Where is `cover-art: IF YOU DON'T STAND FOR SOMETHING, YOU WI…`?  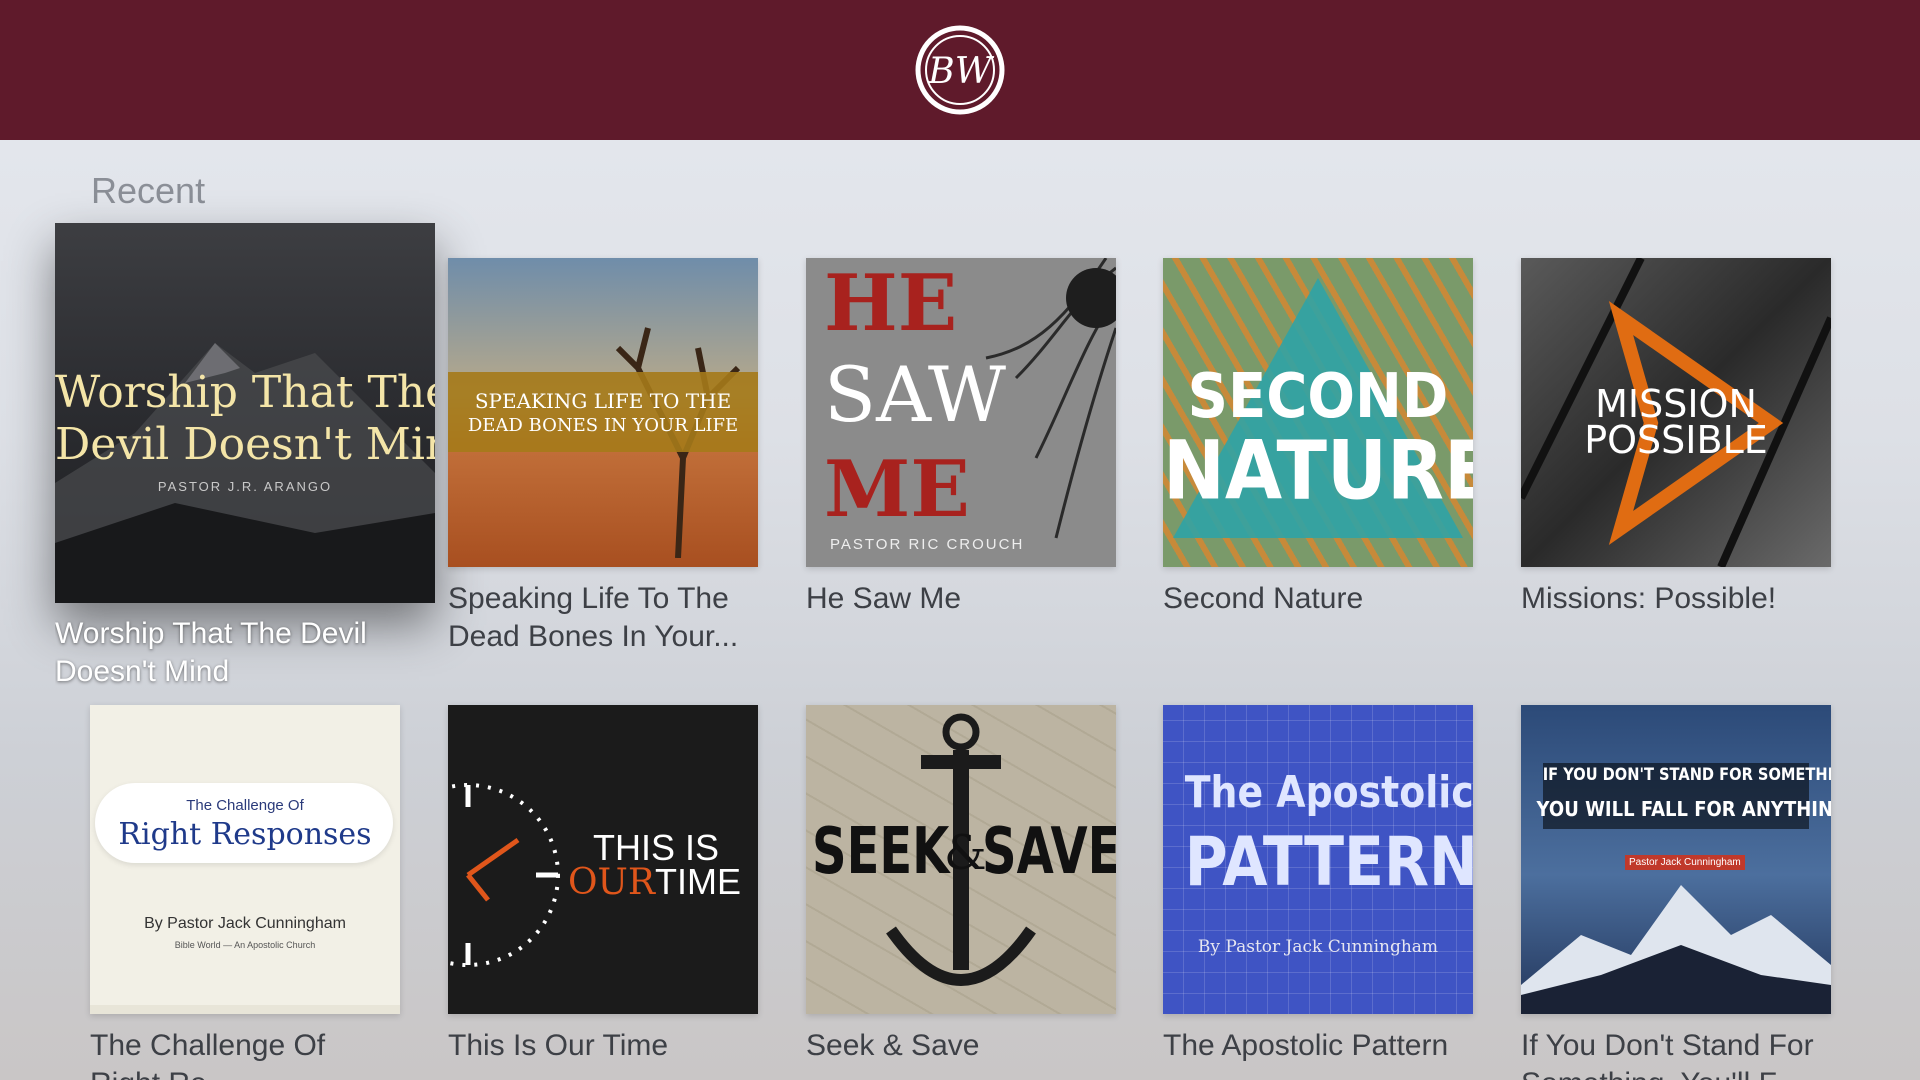
cover-art: IF YOU DON'T STAND FOR SOMETHING, YOU WI… is located at coordinates (1676, 859).